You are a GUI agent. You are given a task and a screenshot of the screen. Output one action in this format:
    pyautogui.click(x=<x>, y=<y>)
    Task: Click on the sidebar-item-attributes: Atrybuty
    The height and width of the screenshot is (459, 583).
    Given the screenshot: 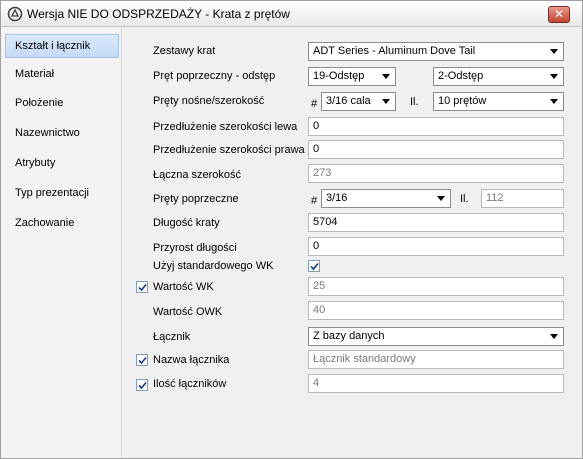 What is the action you would take?
    pyautogui.click(x=62, y=163)
    